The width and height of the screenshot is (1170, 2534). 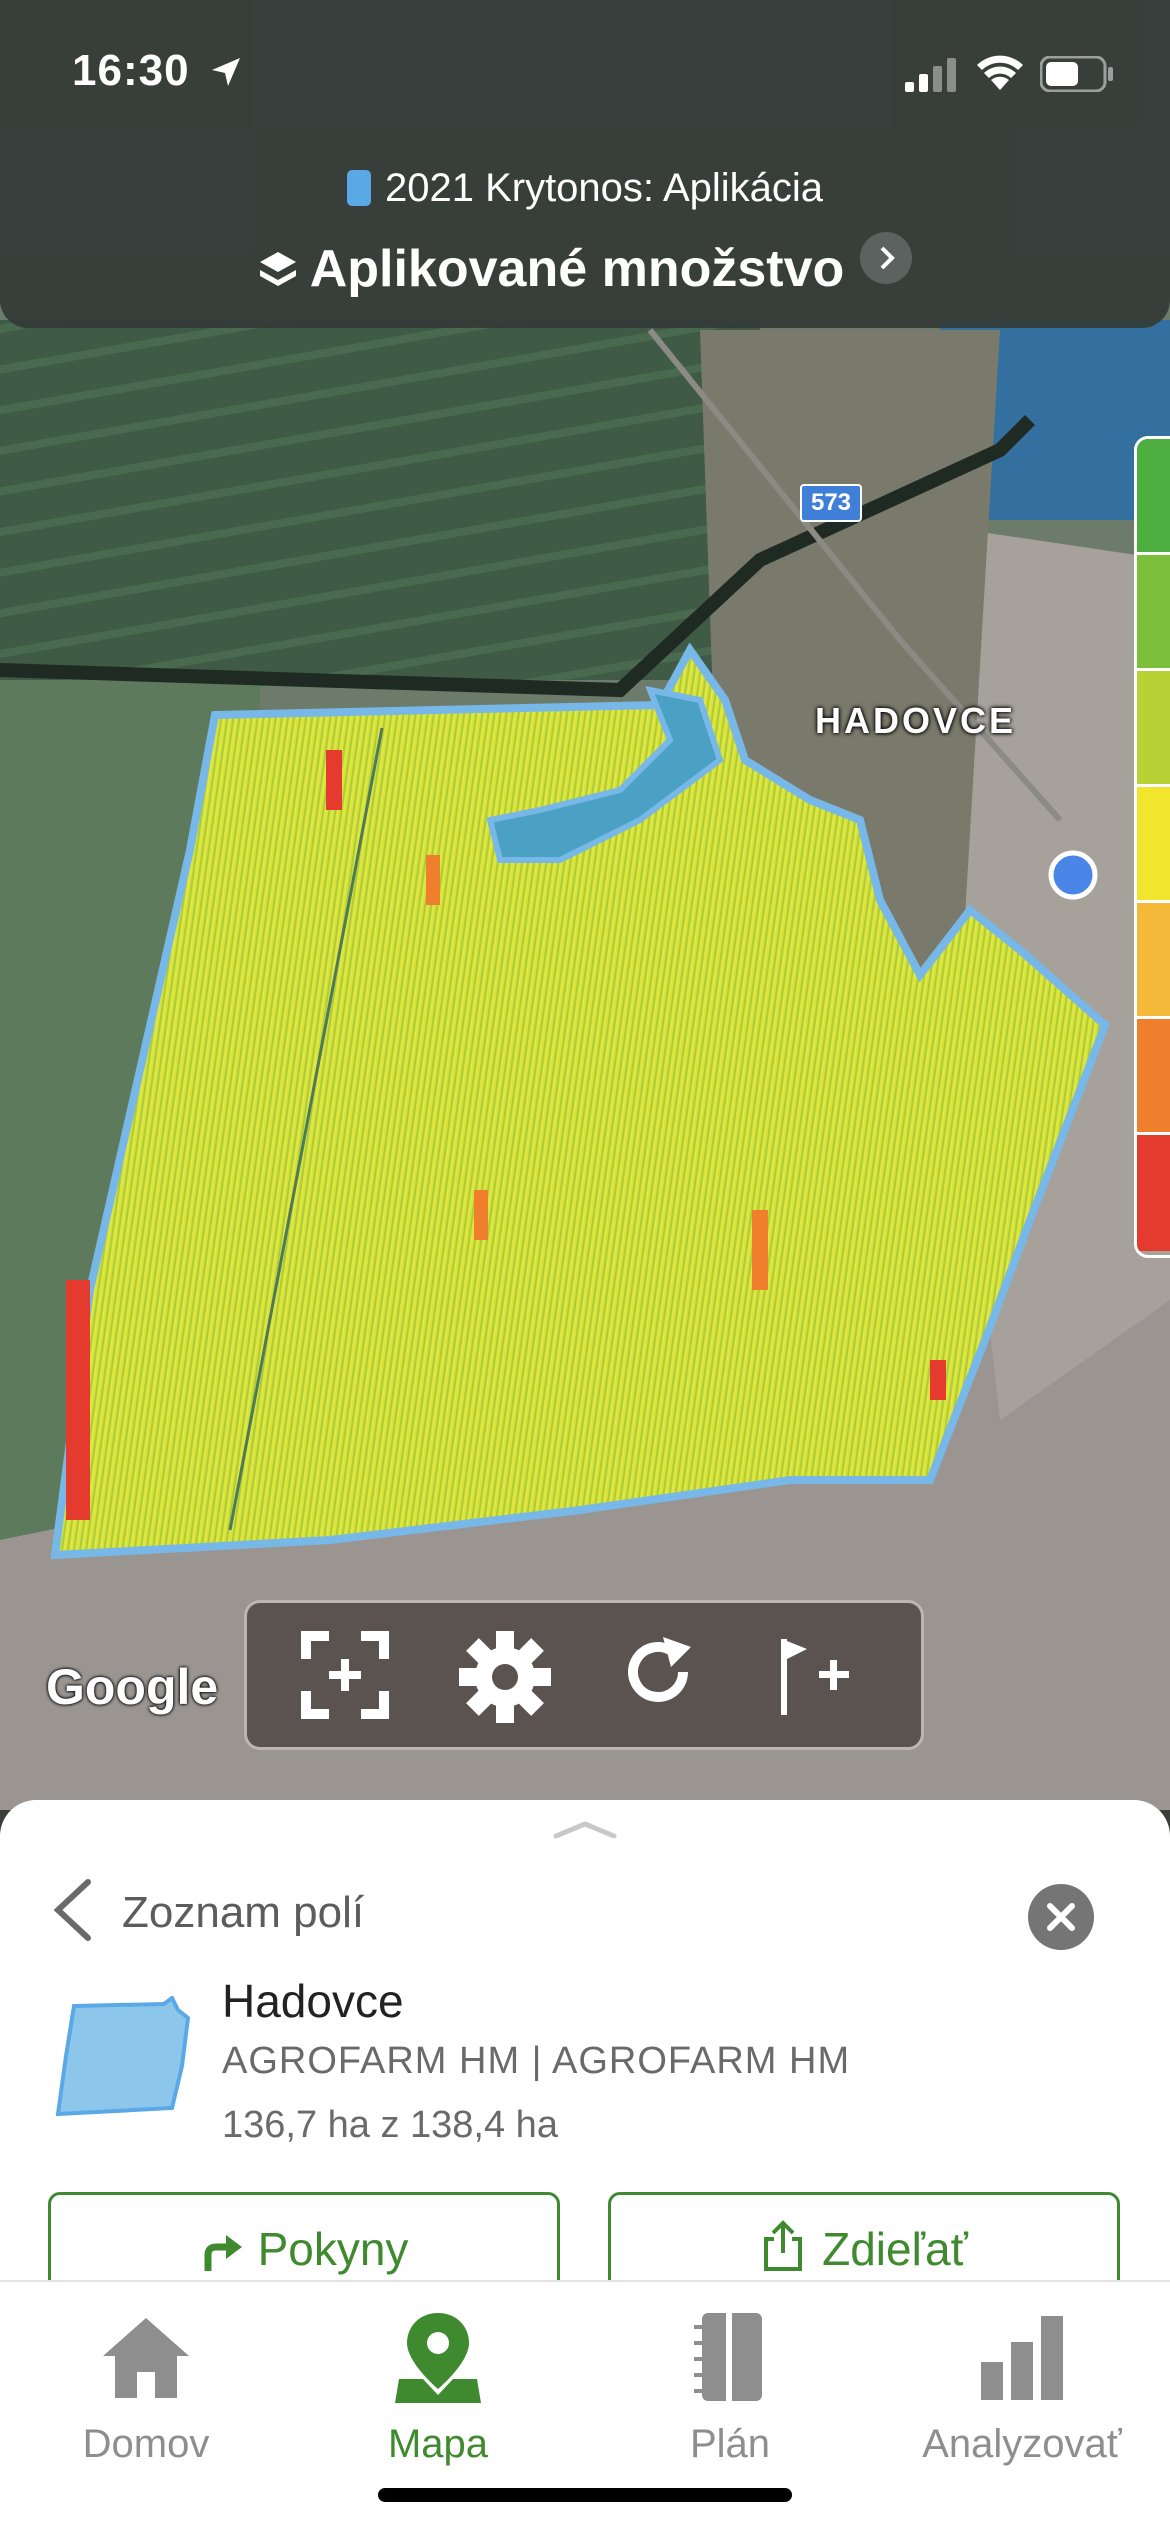 I want to click on battery-icon, so click(x=1076, y=74).